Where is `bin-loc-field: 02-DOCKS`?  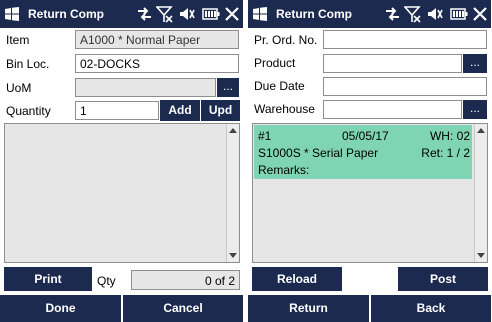
bin-loc-field: 02-DOCKS is located at coordinates (157, 63).